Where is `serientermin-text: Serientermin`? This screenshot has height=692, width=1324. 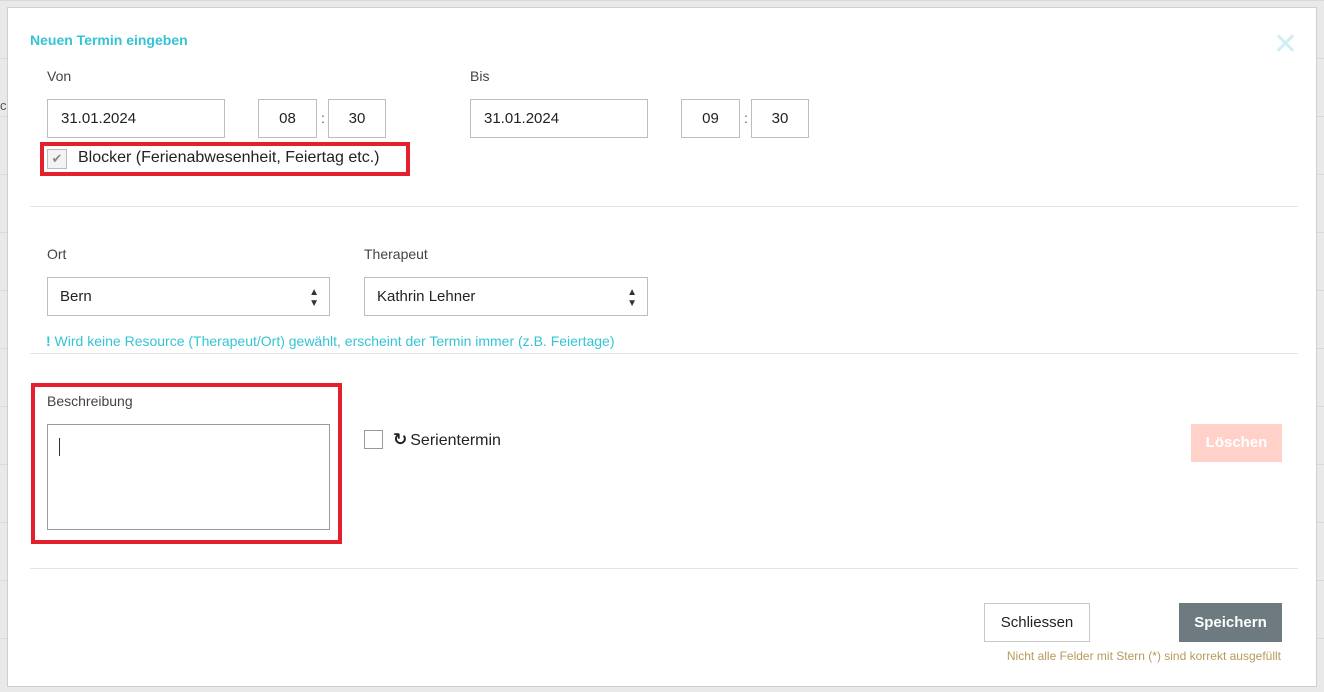 serientermin-text: Serientermin is located at coordinates (455, 440).